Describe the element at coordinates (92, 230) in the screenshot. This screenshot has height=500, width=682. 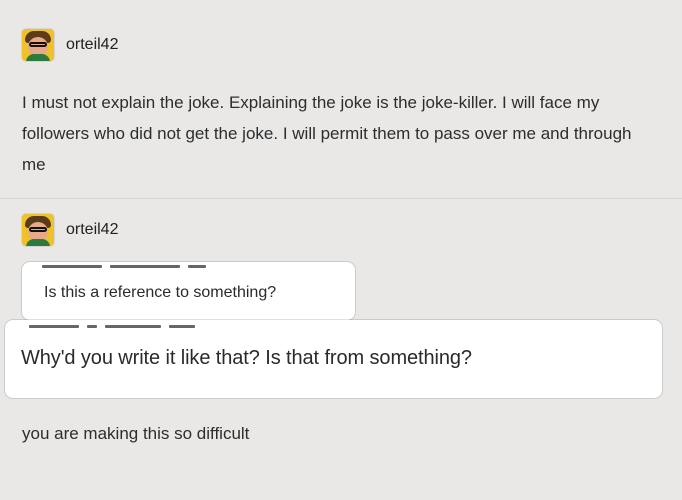
I see `username-2: orteil42` at that location.